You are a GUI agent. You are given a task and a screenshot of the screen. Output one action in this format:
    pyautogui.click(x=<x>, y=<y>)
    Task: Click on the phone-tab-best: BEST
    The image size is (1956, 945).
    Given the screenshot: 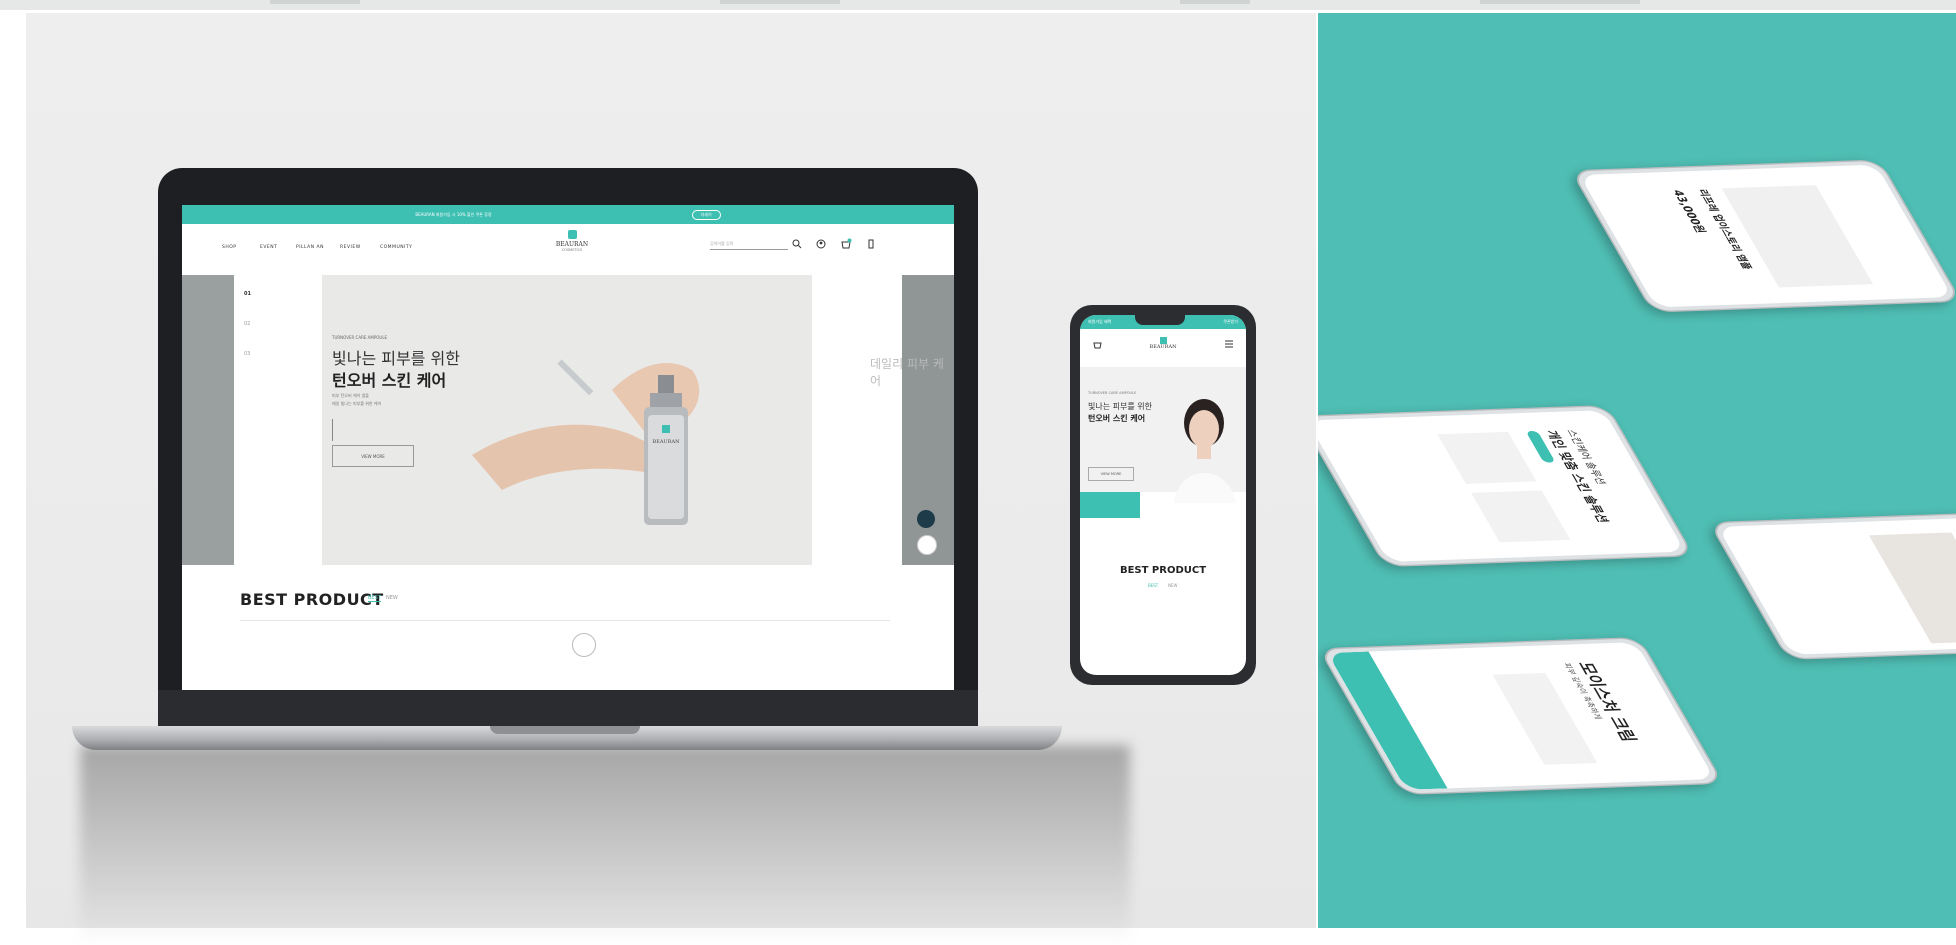 What is the action you would take?
    pyautogui.click(x=1153, y=585)
    